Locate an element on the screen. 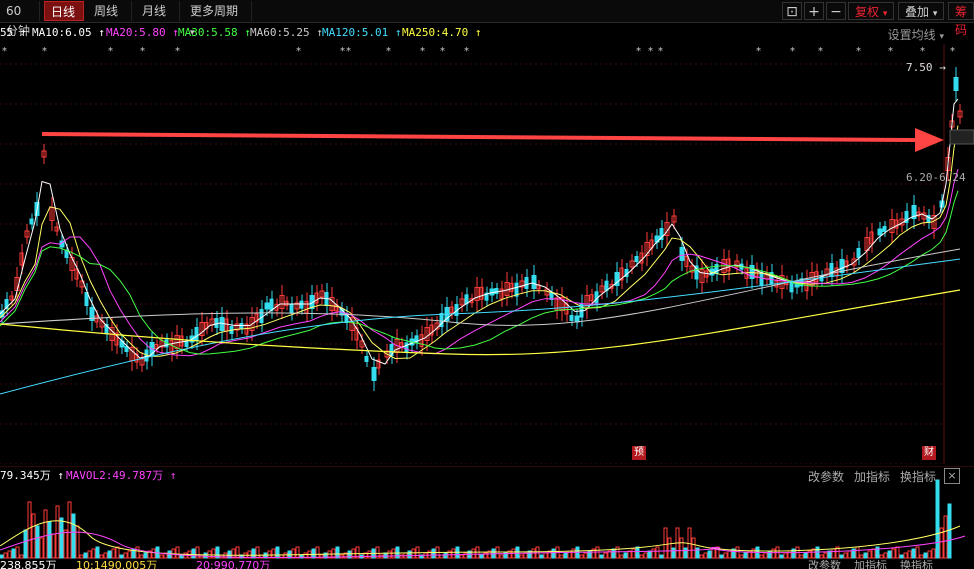 The image size is (974, 569). ma120-value: MA120:5.01 ↑ is located at coordinates (362, 32).